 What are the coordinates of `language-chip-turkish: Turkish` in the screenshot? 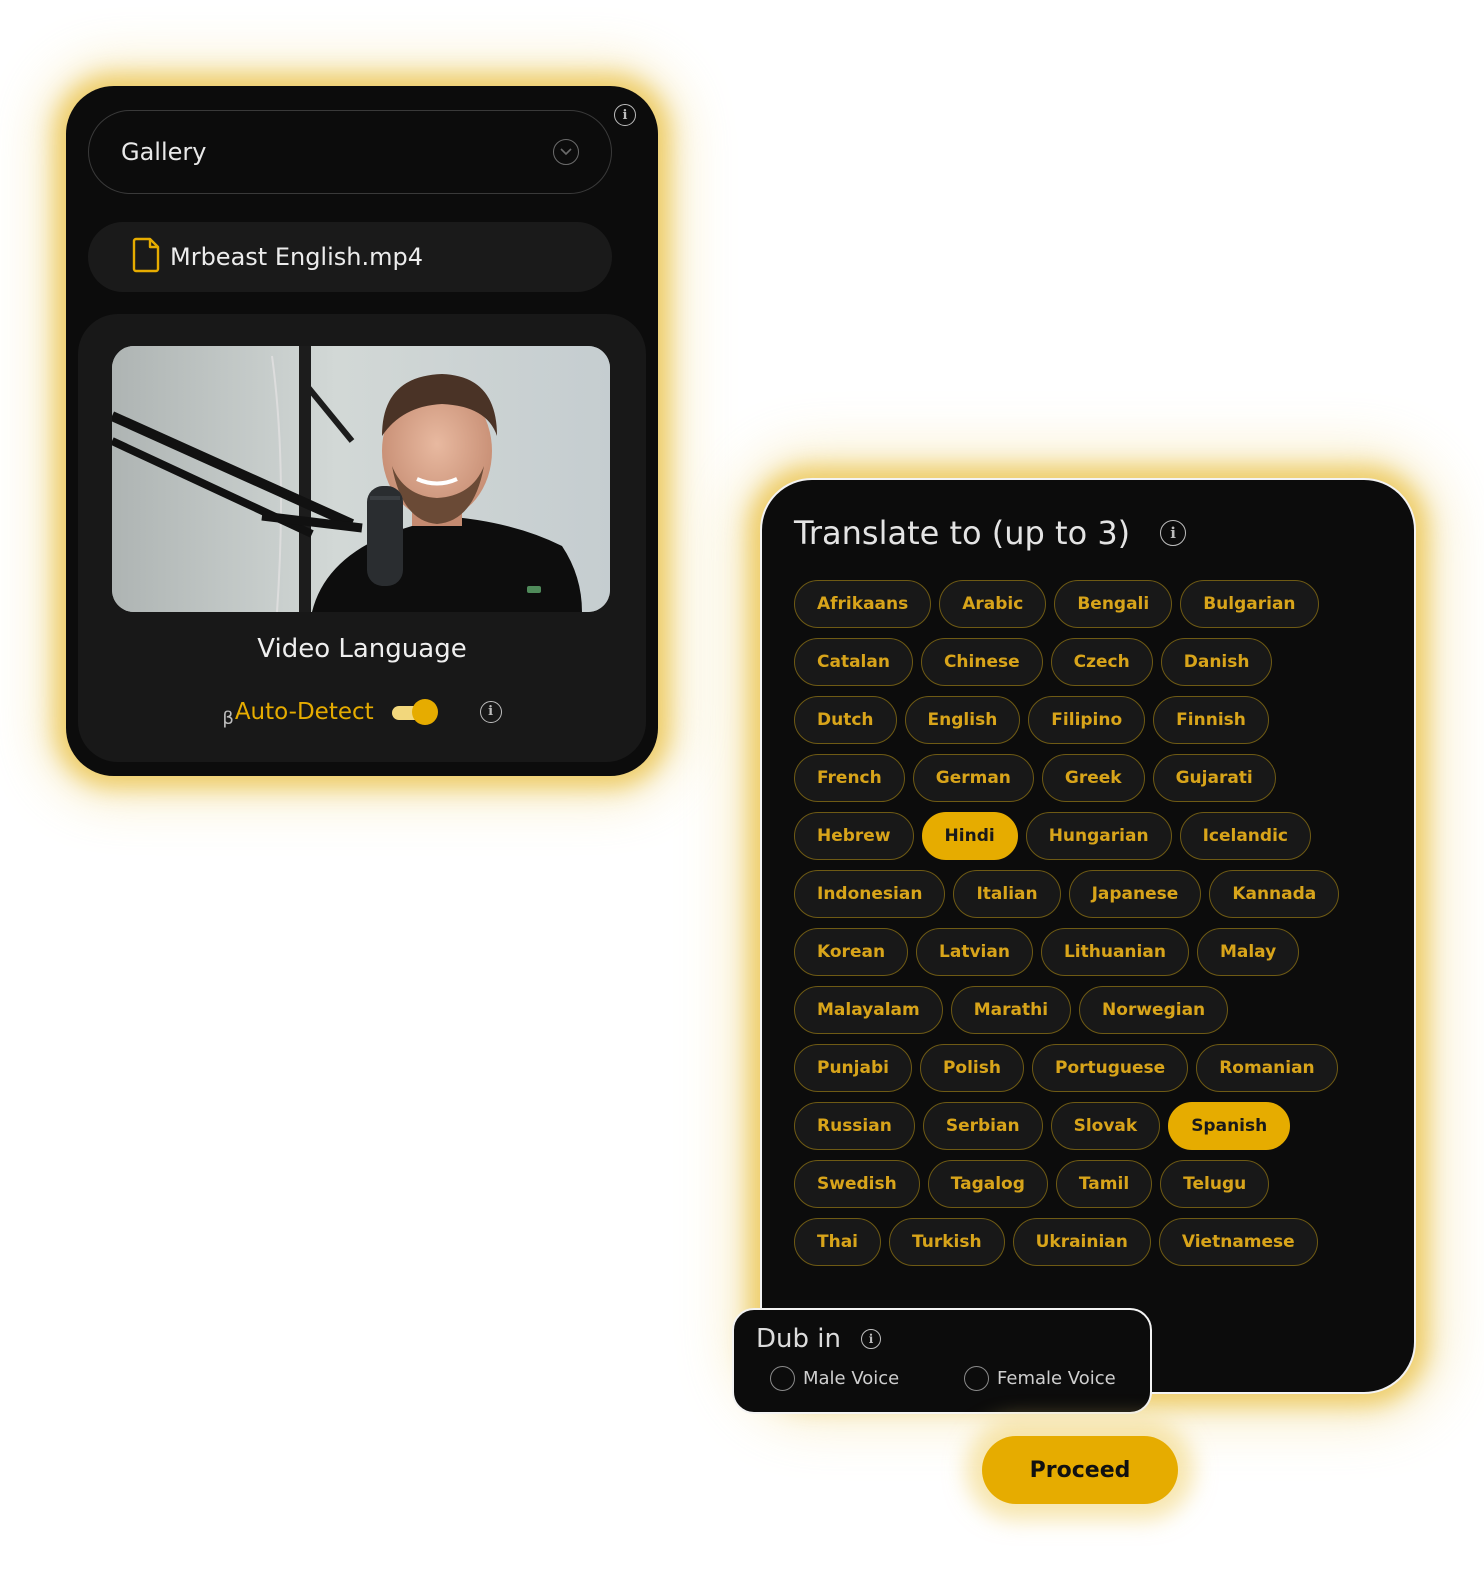 It's located at (947, 1242).